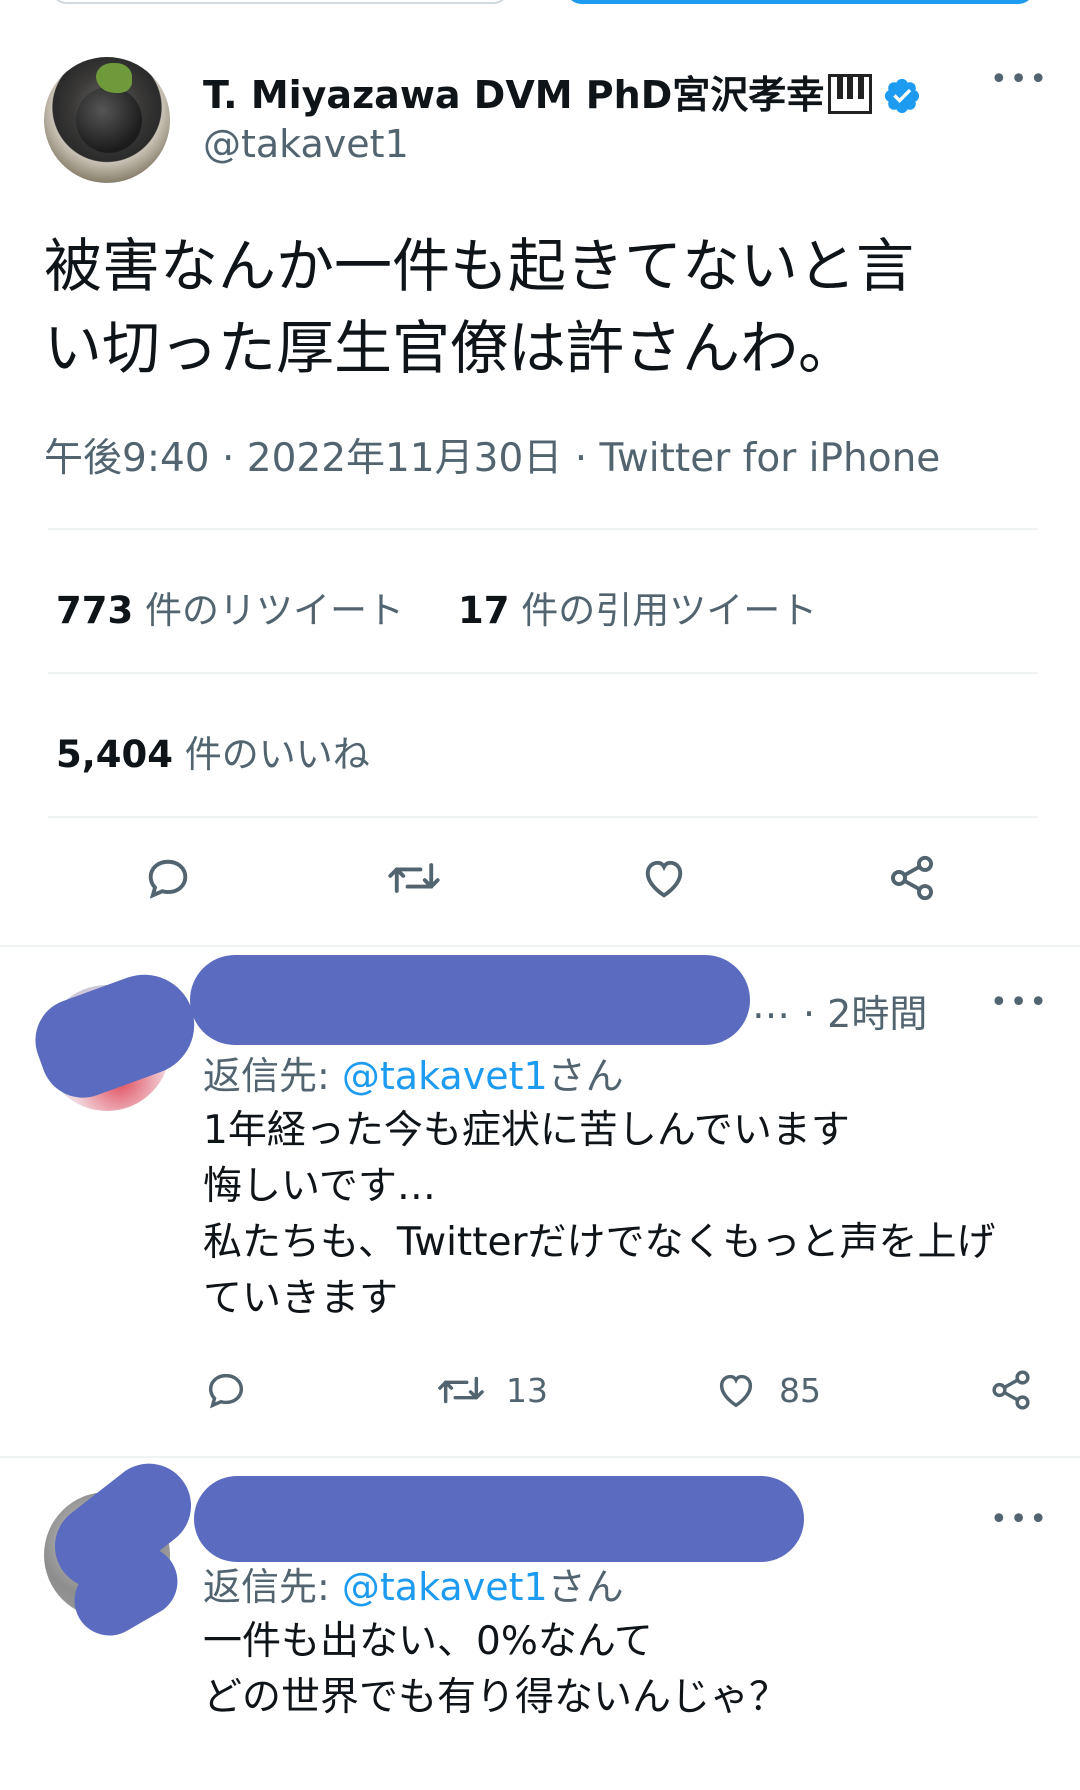 This screenshot has width=1080, height=1790. What do you see at coordinates (527, 1390) in the screenshot?
I see `retweet-count: 13` at bounding box center [527, 1390].